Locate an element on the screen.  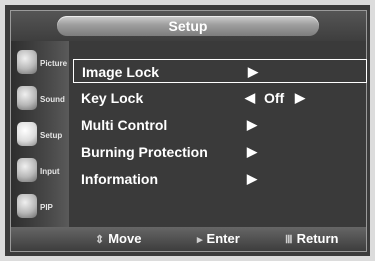
hint-move-label: Move is located at coordinates (125, 238).